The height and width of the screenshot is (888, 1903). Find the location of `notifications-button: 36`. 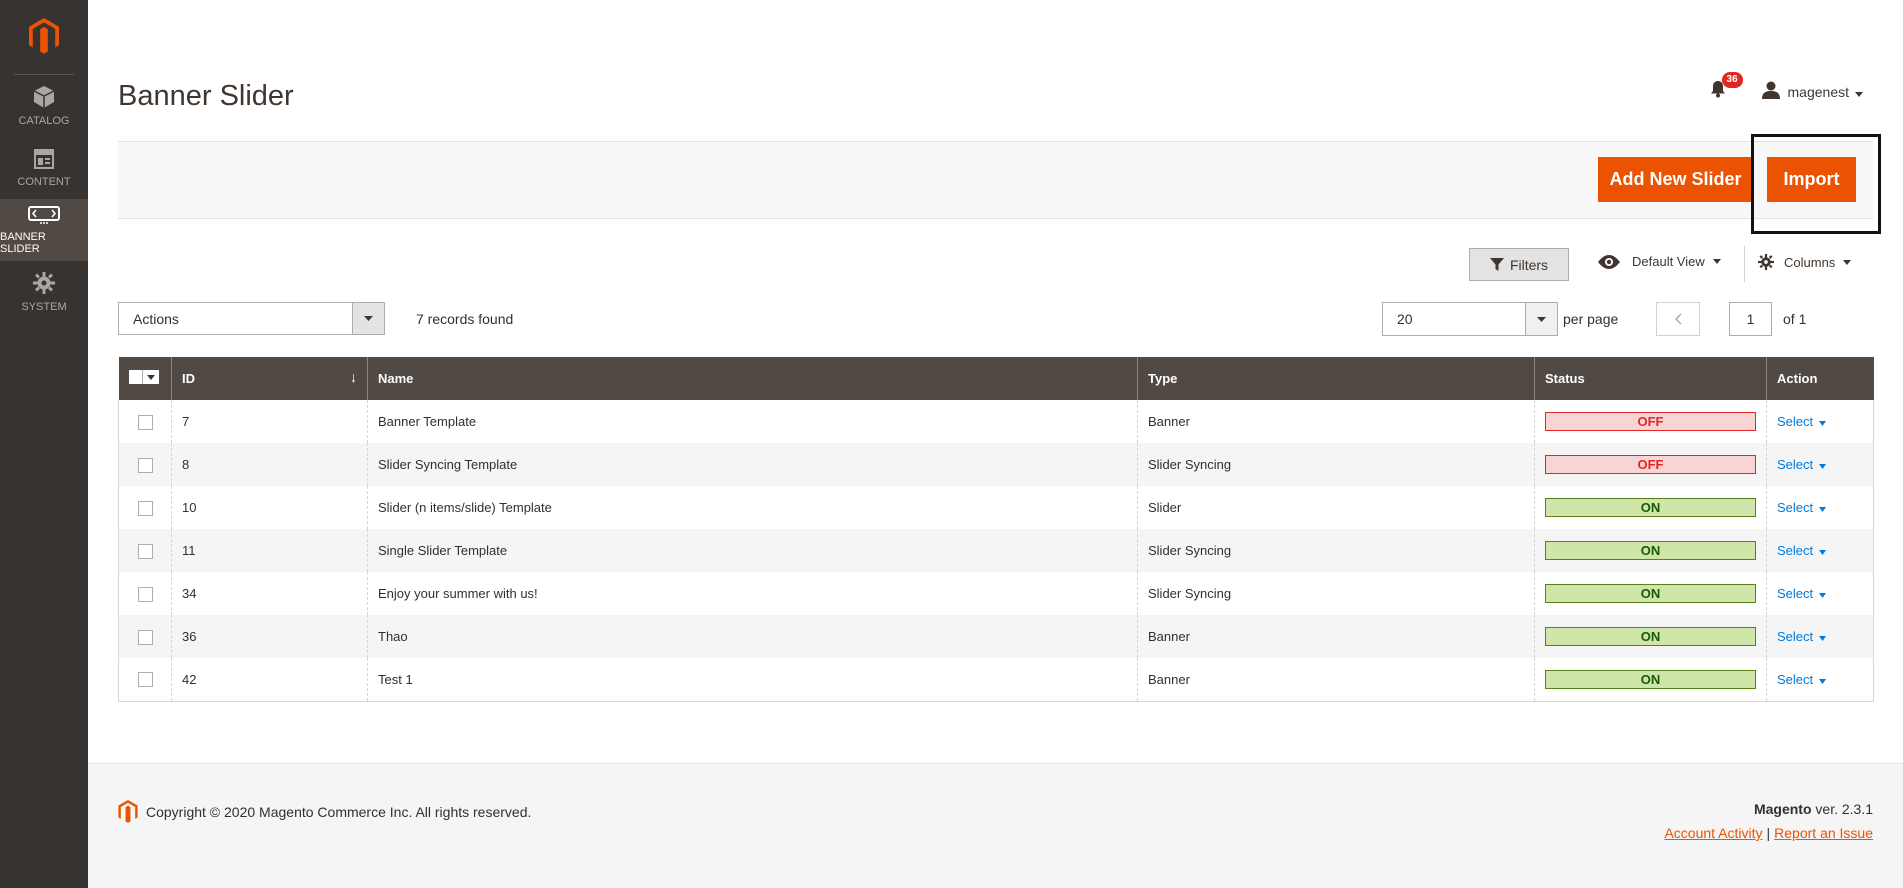

notifications-button: 36 is located at coordinates (1726, 87).